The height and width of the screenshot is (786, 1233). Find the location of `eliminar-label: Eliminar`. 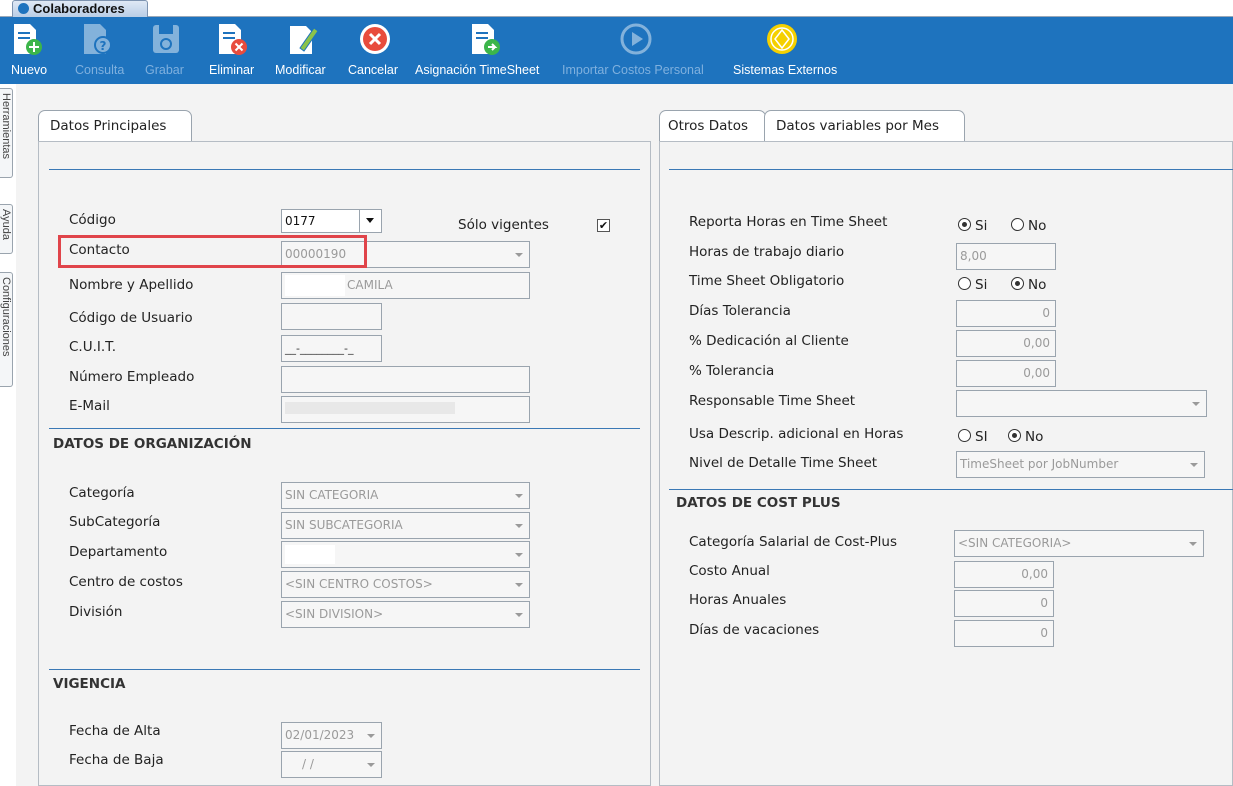

eliminar-label: Eliminar is located at coordinates (232, 70).